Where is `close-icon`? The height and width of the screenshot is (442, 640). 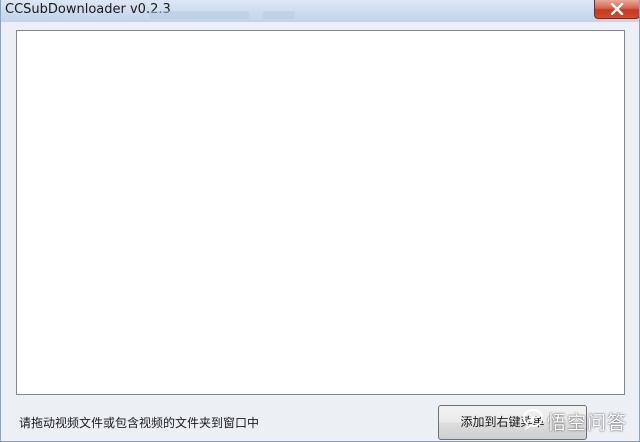
close-icon is located at coordinates (617, 9).